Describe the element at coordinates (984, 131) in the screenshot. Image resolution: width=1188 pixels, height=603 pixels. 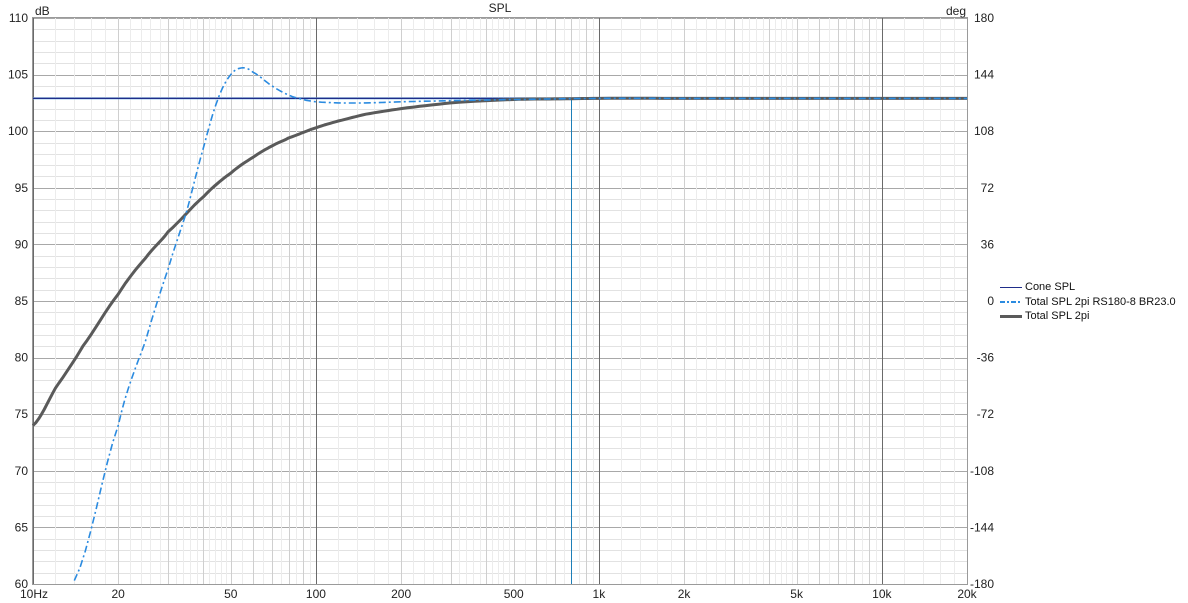
I see `y-tick-label-right: 108` at that location.